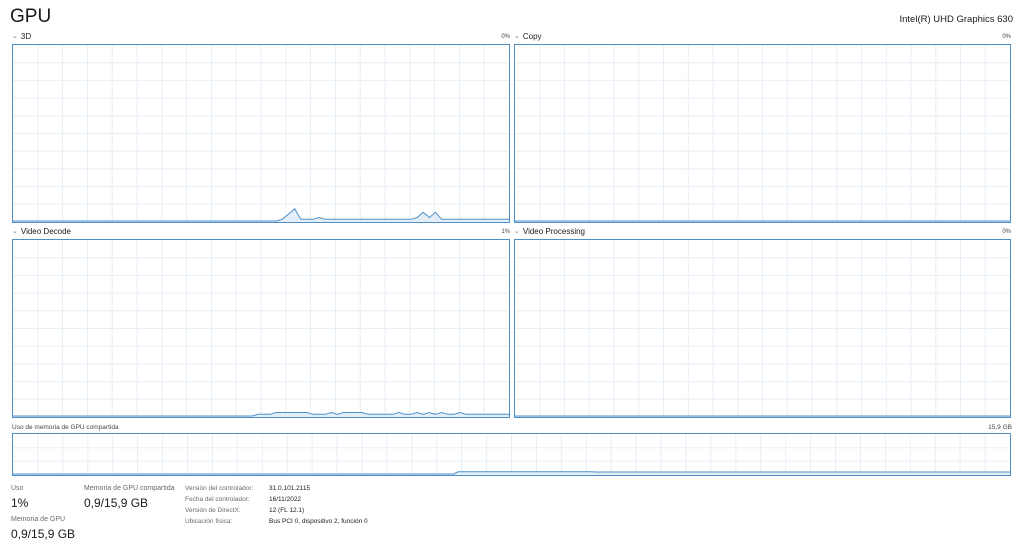  I want to click on directx-version-label: Versión de DirectX:, so click(213, 510).